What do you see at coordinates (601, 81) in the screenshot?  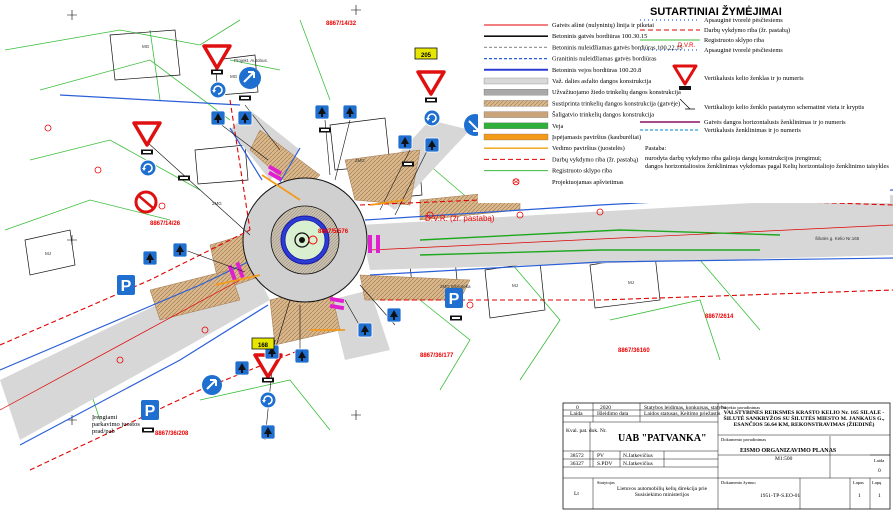 I see `legend-left-label-5: Važ. dalies asfalto dangos konstrukcija` at bounding box center [601, 81].